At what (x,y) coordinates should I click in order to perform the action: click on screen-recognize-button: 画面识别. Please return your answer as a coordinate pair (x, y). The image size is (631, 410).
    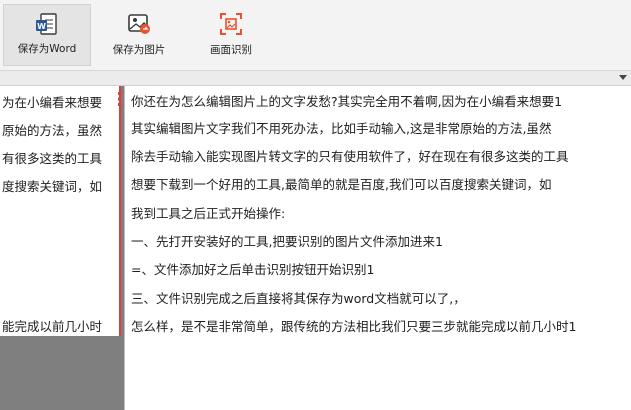
    Looking at the image, I should click on (231, 35).